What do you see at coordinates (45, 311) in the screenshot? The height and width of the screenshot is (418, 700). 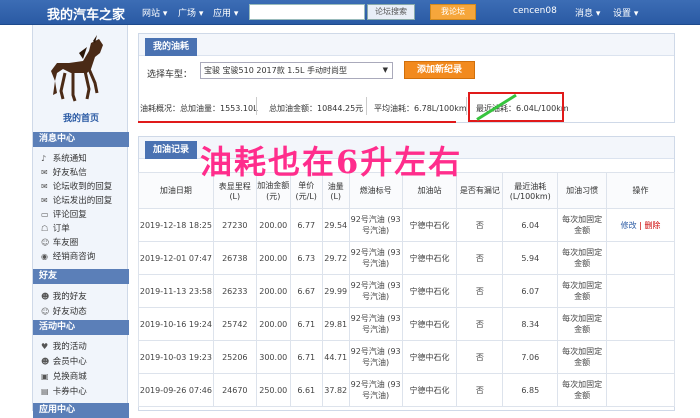 I see `activity-icon: ☺` at bounding box center [45, 311].